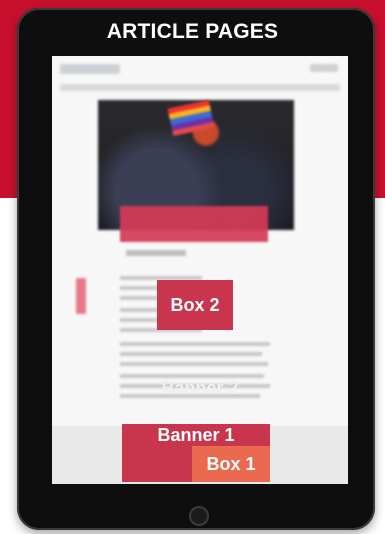 This screenshot has width=385, height=534. Describe the element at coordinates (81, 296) in the screenshot. I see `share-icons` at that location.